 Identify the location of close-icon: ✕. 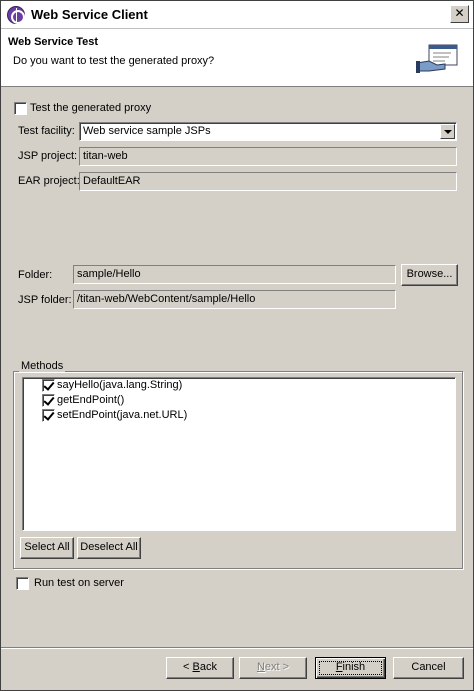
(459, 13).